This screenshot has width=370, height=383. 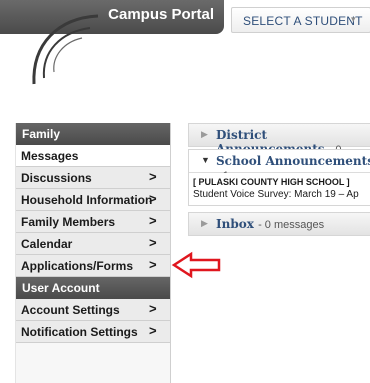 What do you see at coordinates (47, 244) in the screenshot?
I see `sidebar-item-label: Calendar` at bounding box center [47, 244].